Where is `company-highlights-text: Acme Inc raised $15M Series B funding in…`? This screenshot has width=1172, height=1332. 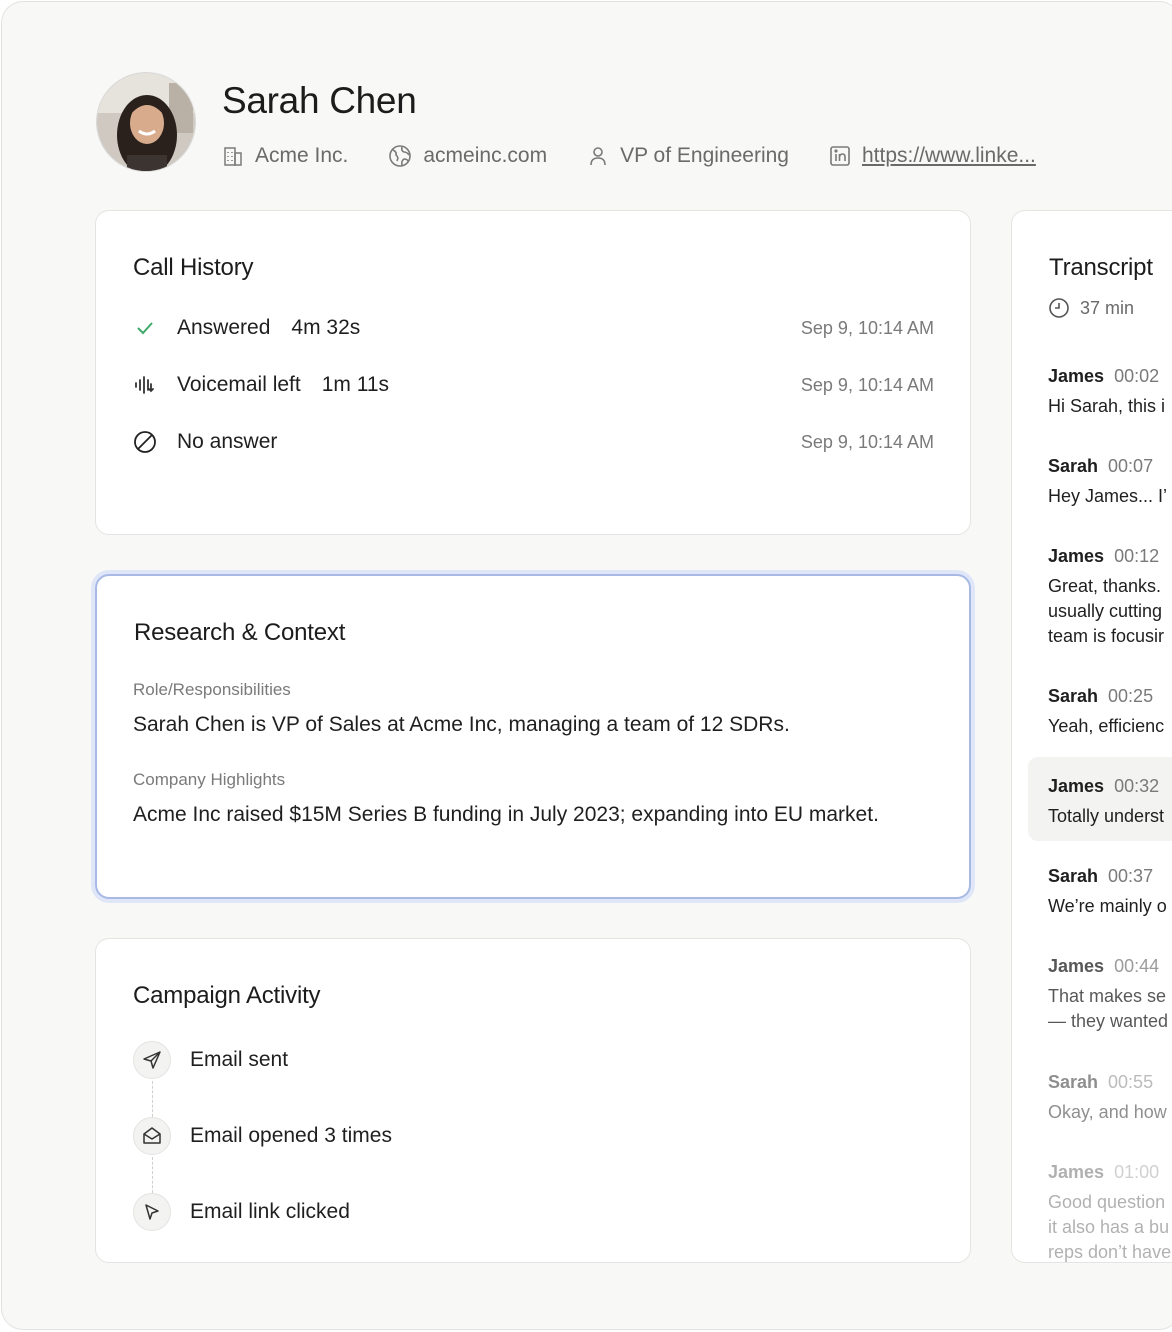 company-highlights-text: Acme Inc raised $15M Series B funding in… is located at coordinates (506, 814).